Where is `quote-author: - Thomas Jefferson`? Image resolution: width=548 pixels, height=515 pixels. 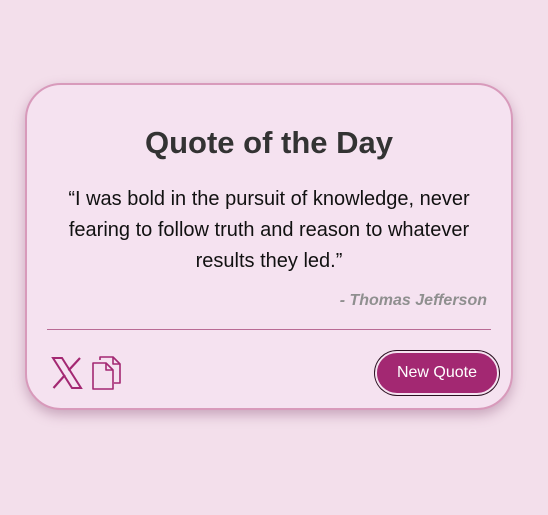
quote-author: - Thomas Jefferson is located at coordinates (413, 300).